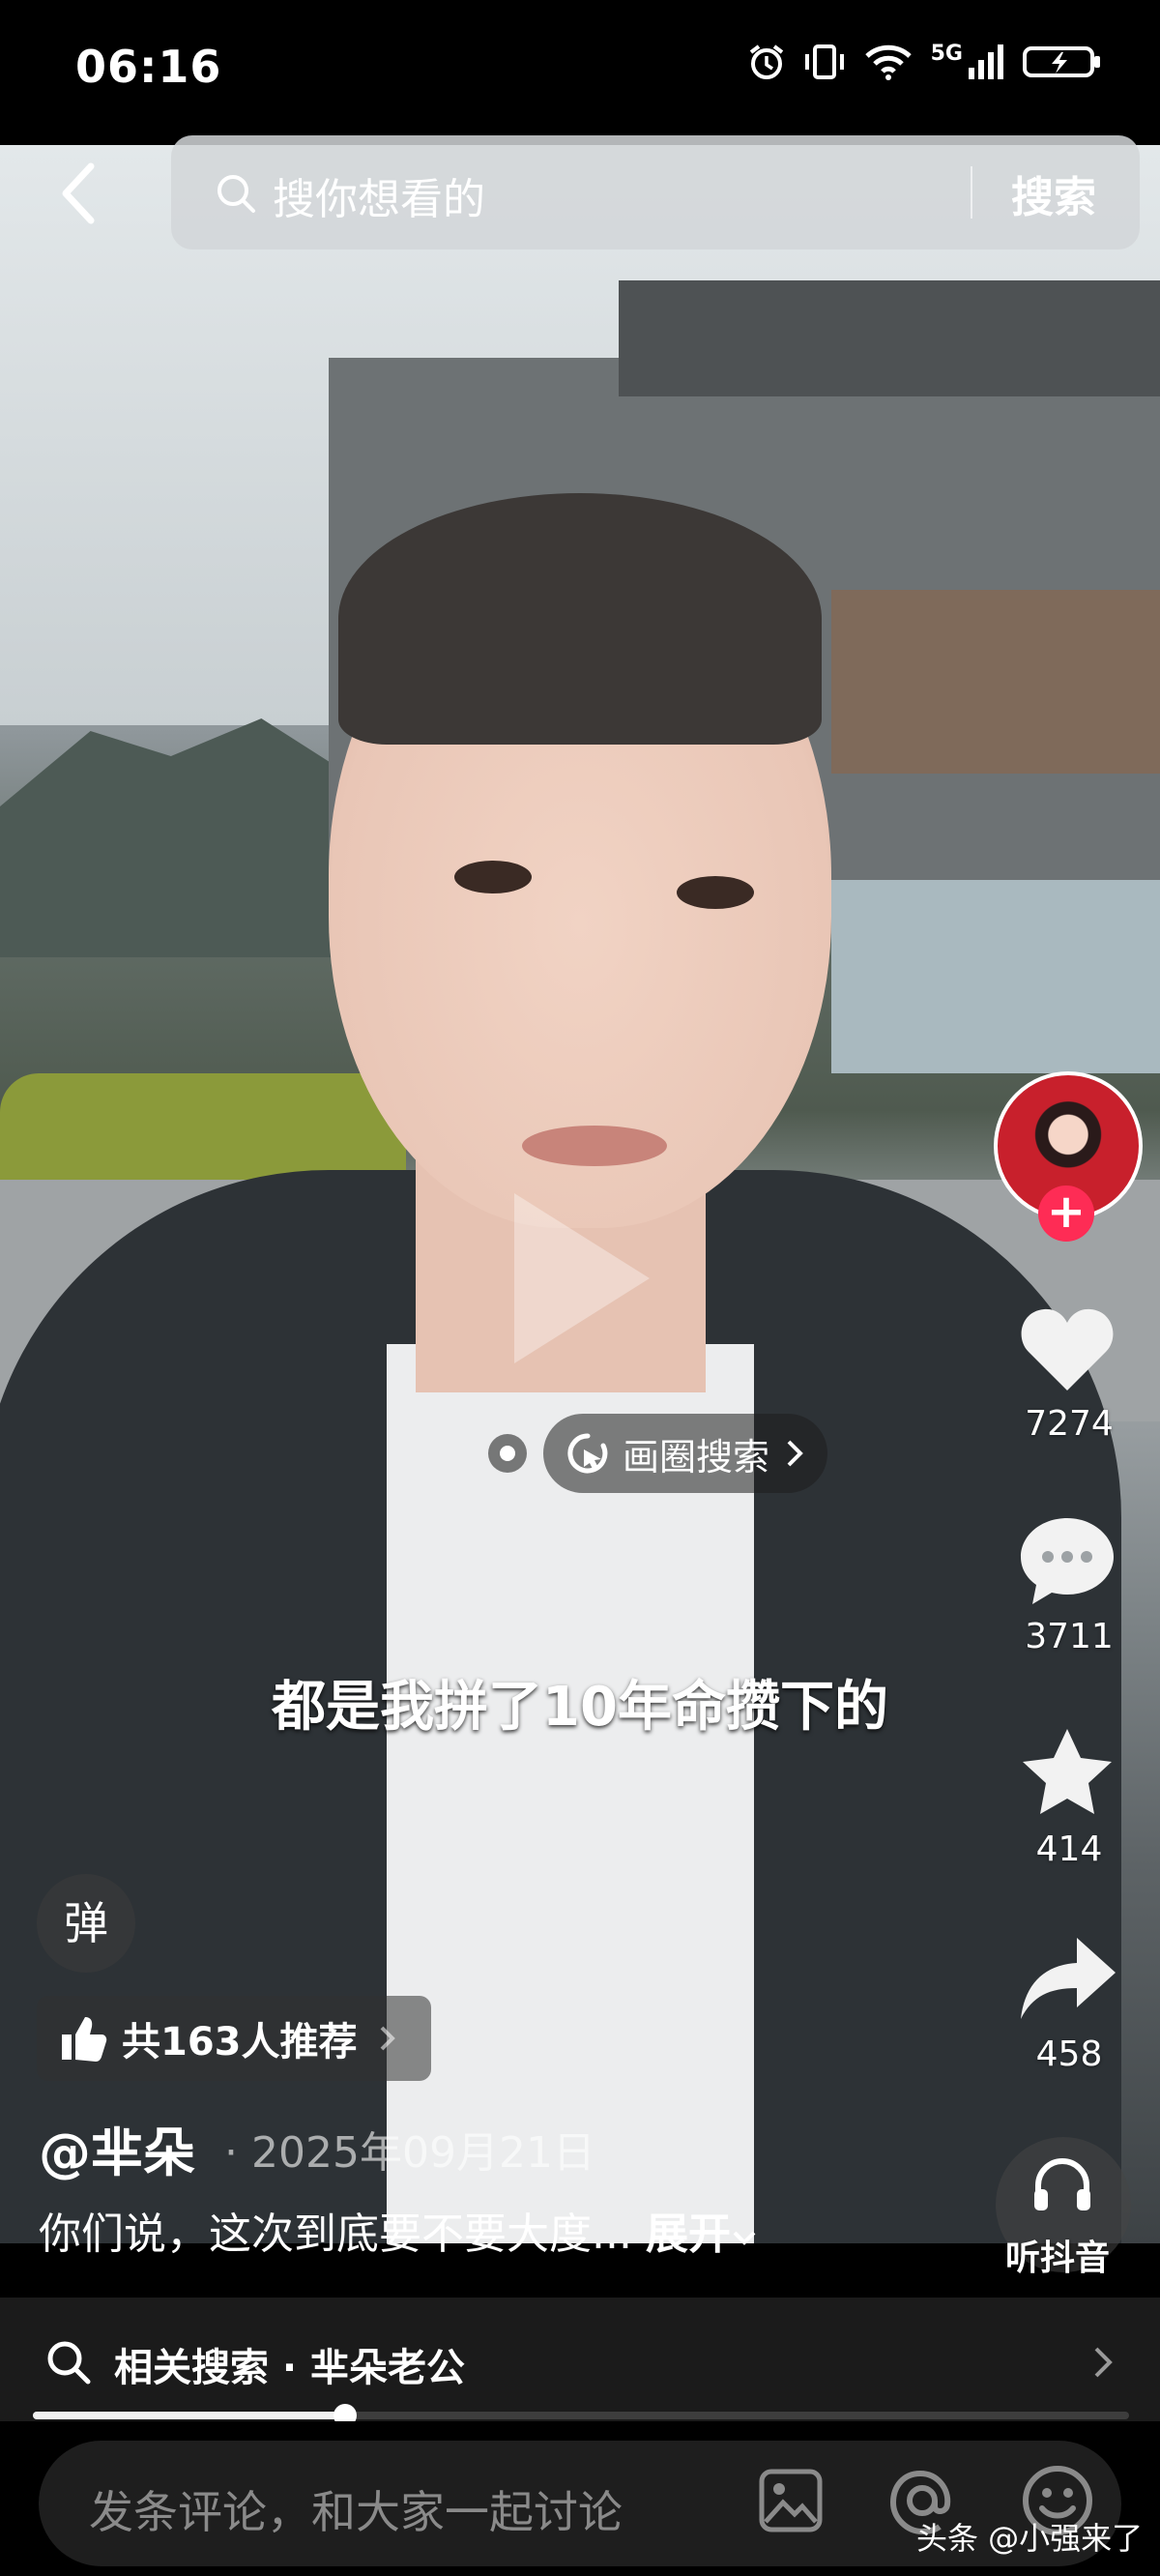 Image resolution: width=1160 pixels, height=2576 pixels. Describe the element at coordinates (507, 1453) in the screenshot. I see `circle-search-dot` at that location.